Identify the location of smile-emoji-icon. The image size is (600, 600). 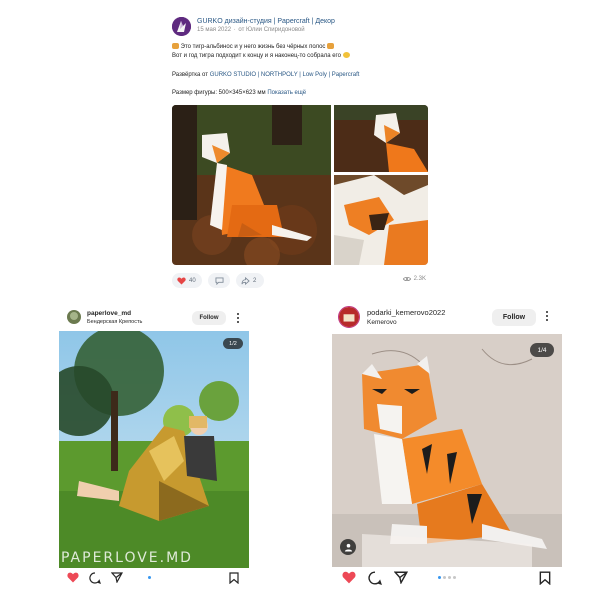
(346, 55).